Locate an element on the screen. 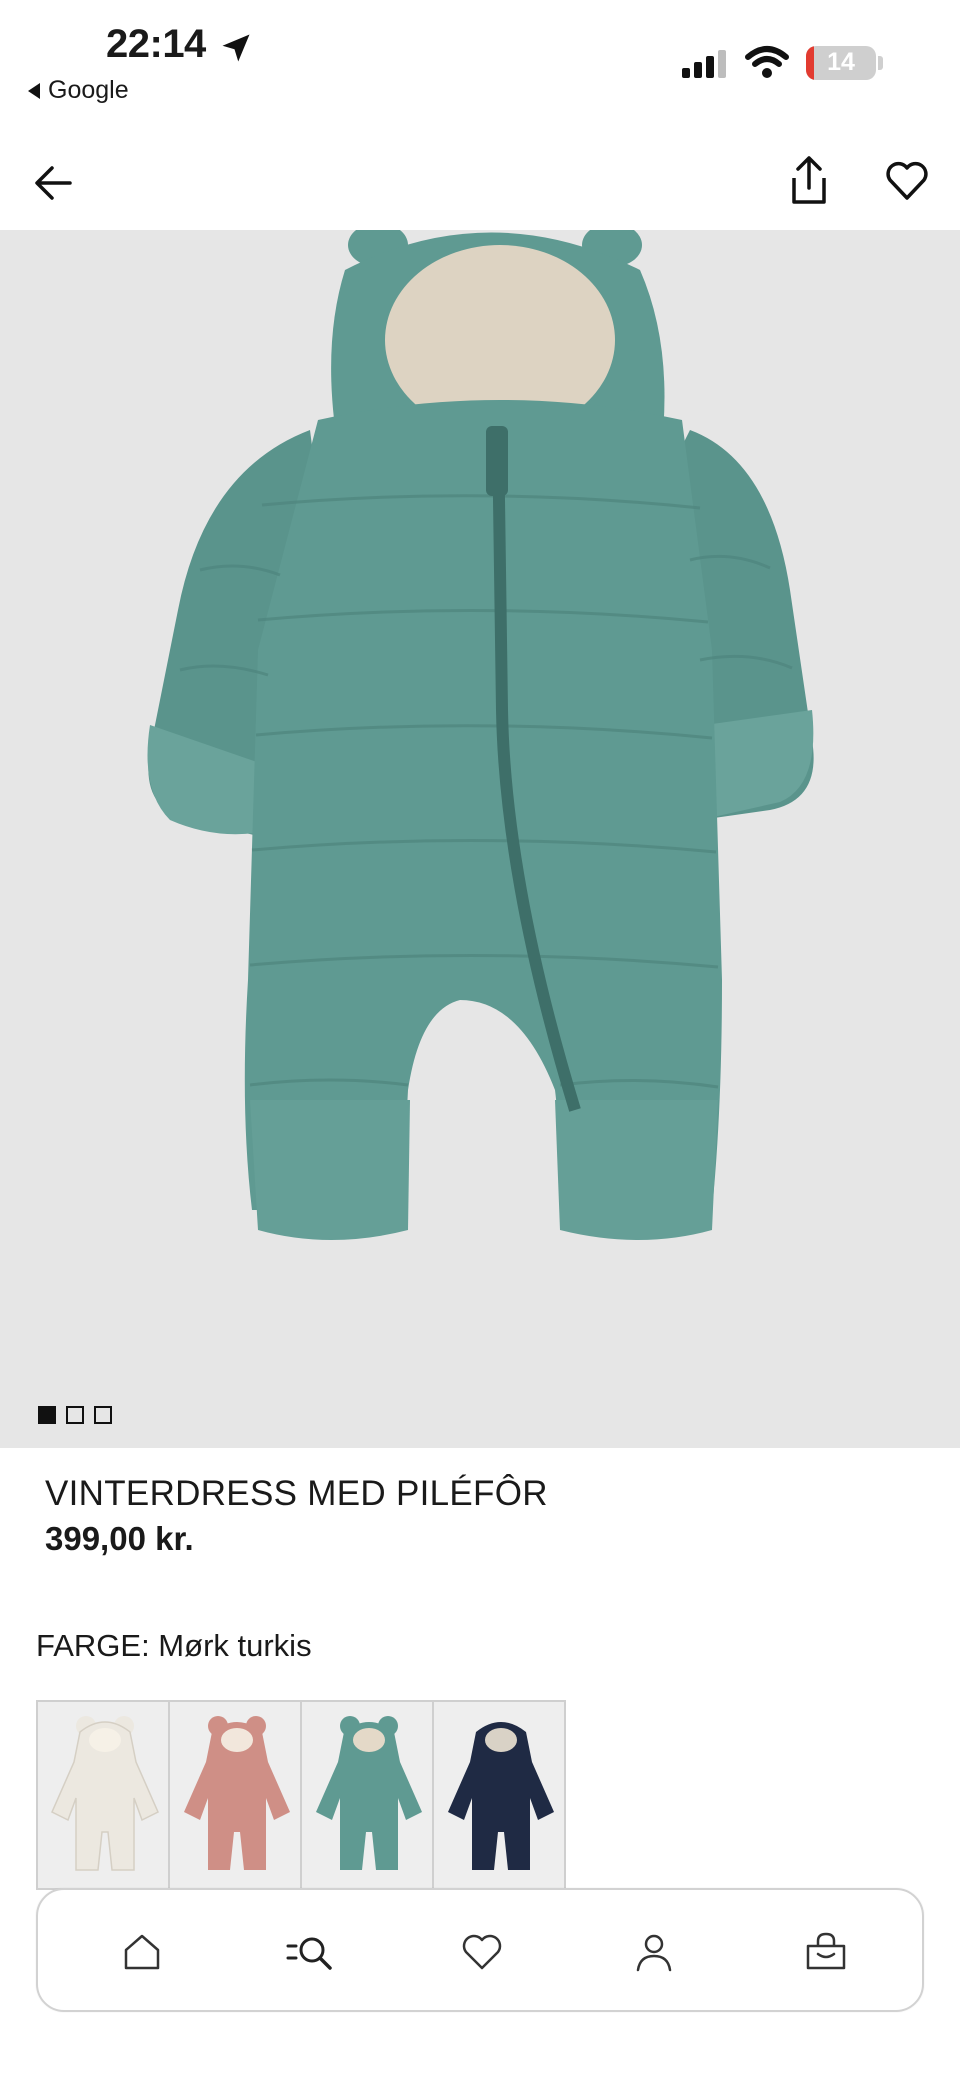 The image size is (960, 2081). color-label: FARGE: Mørk turkis is located at coordinates (174, 1645).